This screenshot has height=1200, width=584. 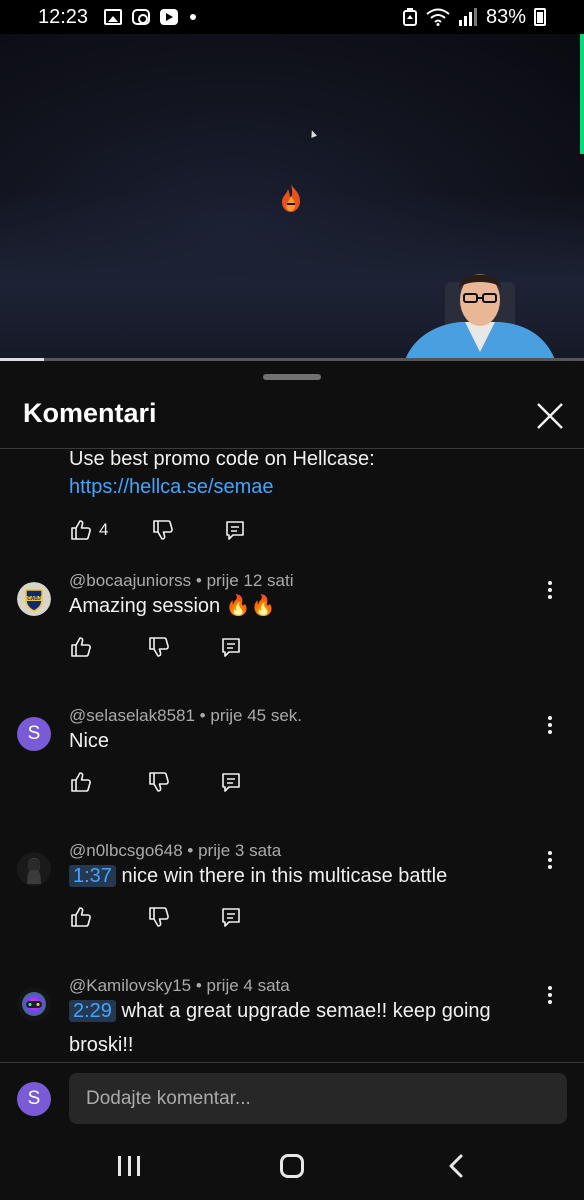 What do you see at coordinates (409, 17) in the screenshot?
I see `recycle-icon` at bounding box center [409, 17].